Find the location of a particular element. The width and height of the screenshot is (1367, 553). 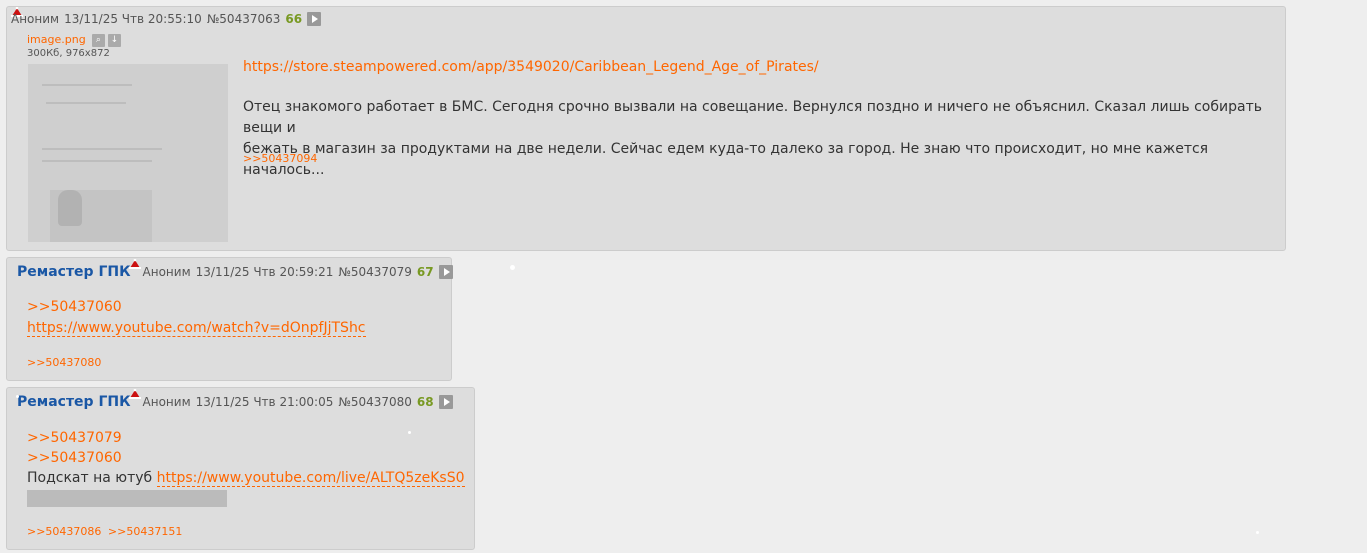

post-count: 67 is located at coordinates (425, 272).